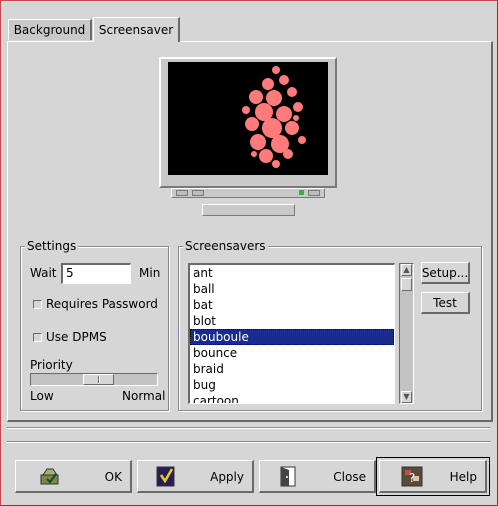 The image size is (498, 506). I want to click on bouboule-preview-graphic, so click(274, 117).